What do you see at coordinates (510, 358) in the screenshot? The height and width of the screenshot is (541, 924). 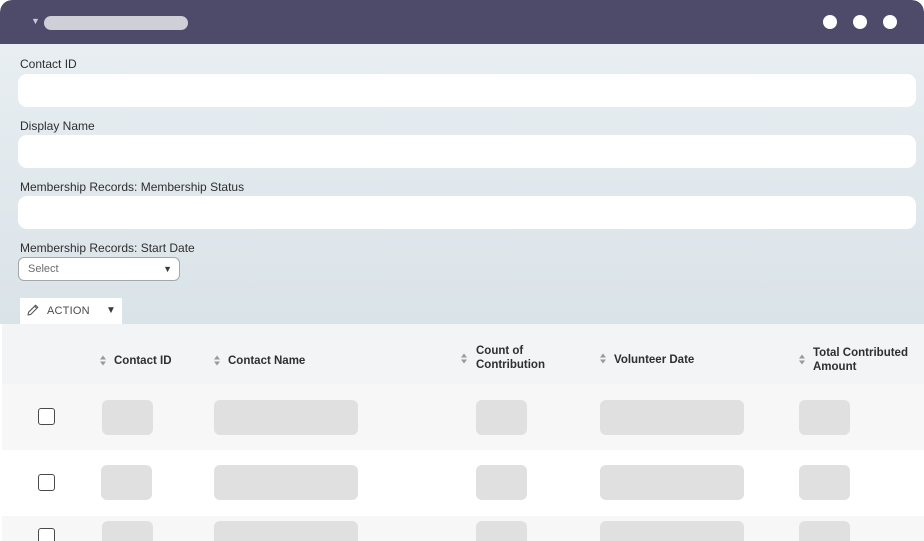 I see `column-header-count-of-contribution: Count of Contribution` at bounding box center [510, 358].